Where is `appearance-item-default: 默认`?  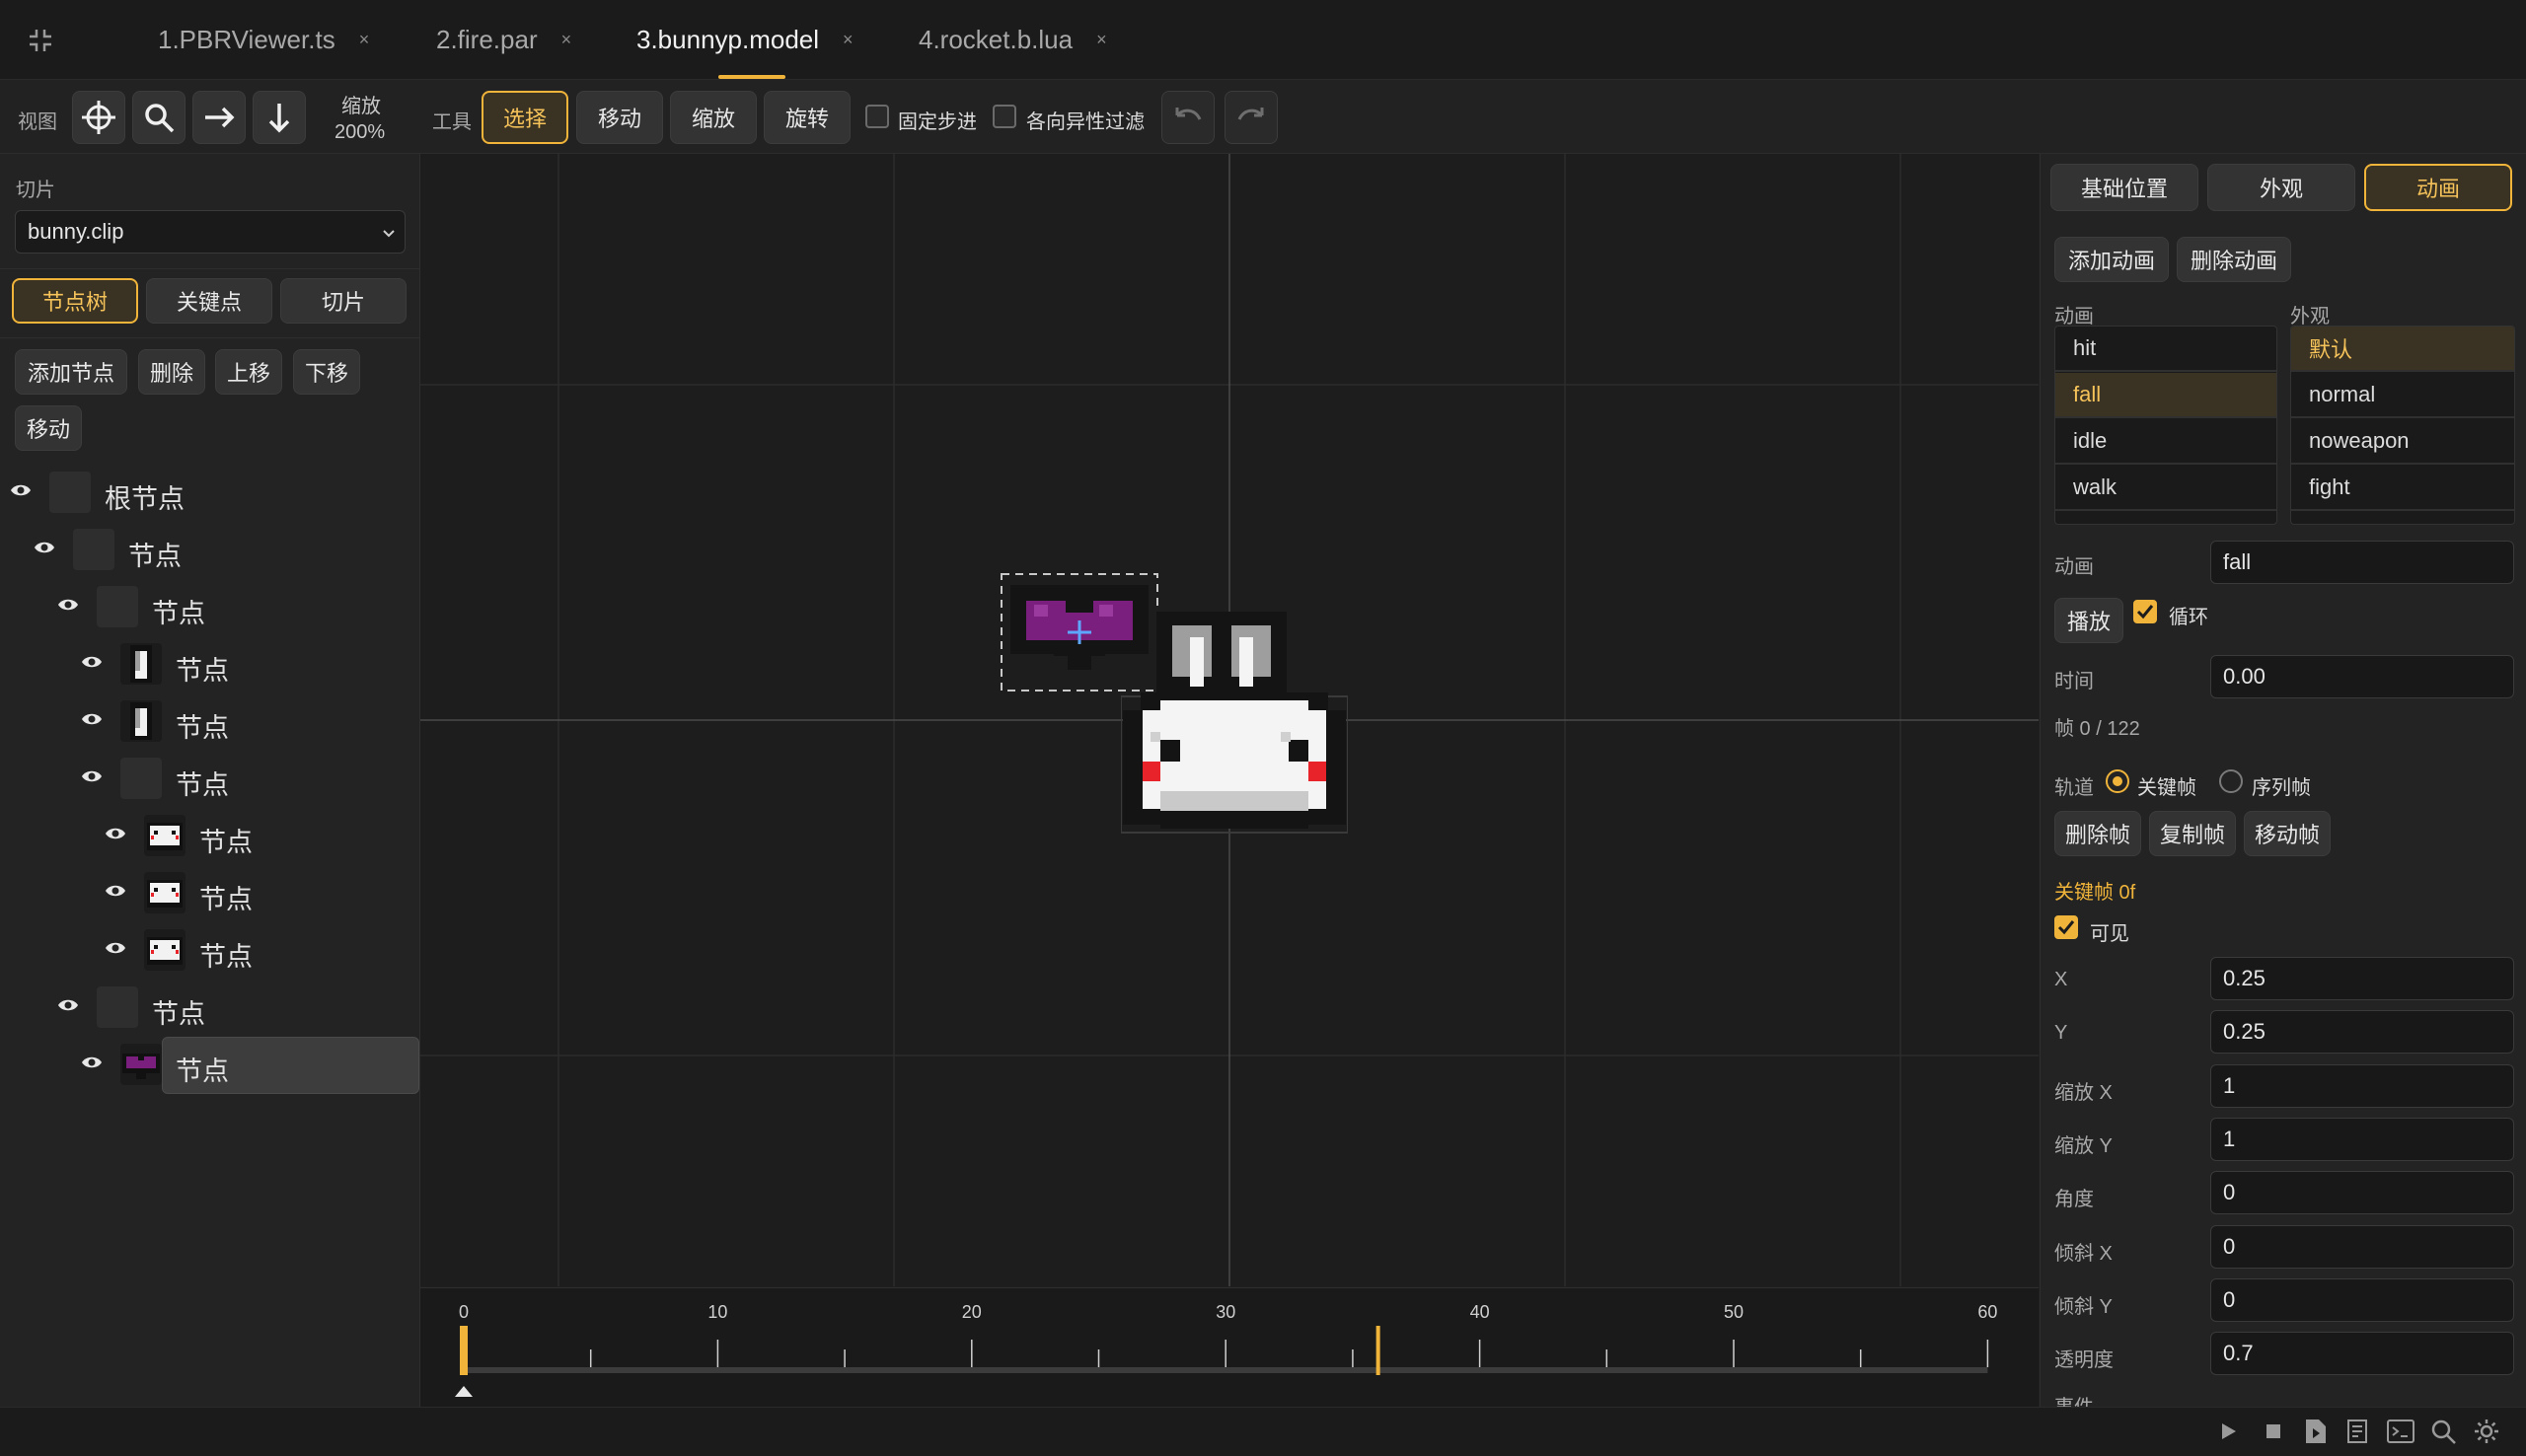
appearance-item-default: 默认 is located at coordinates (2402, 349).